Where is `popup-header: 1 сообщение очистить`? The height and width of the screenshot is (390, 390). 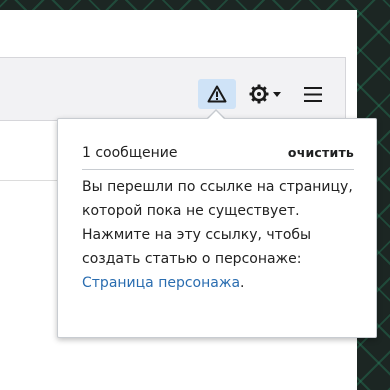
popup-header: 1 сообщение очистить is located at coordinates (218, 157).